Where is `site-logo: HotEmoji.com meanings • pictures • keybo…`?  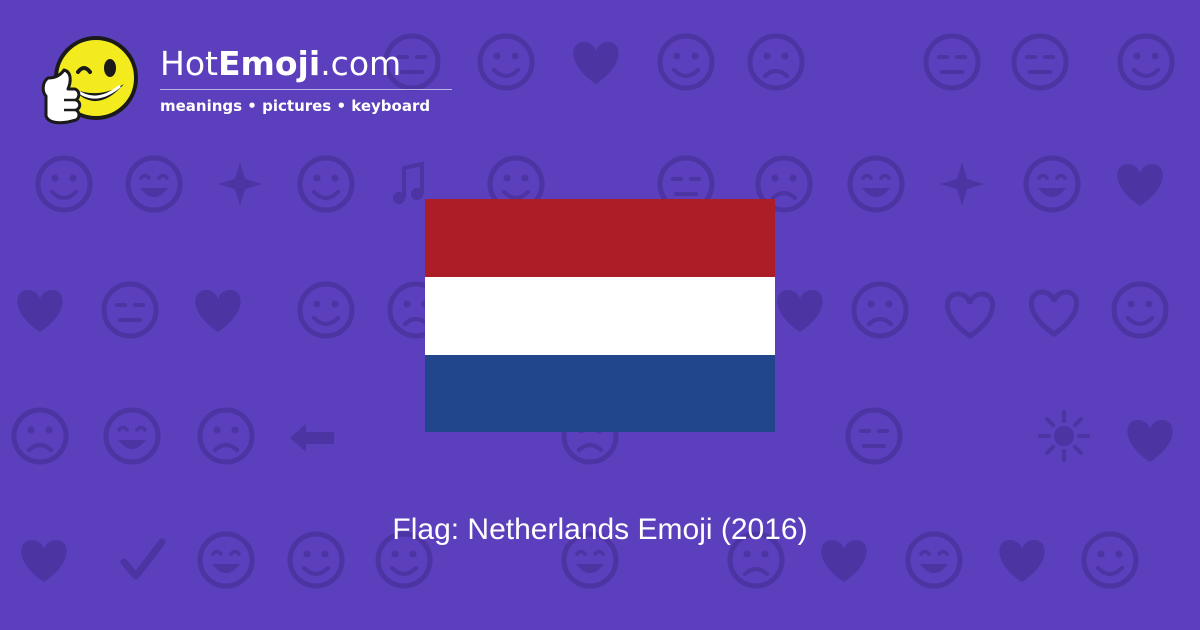
site-logo: HotEmoji.com meanings • pictures • keybo… is located at coordinates (253, 82).